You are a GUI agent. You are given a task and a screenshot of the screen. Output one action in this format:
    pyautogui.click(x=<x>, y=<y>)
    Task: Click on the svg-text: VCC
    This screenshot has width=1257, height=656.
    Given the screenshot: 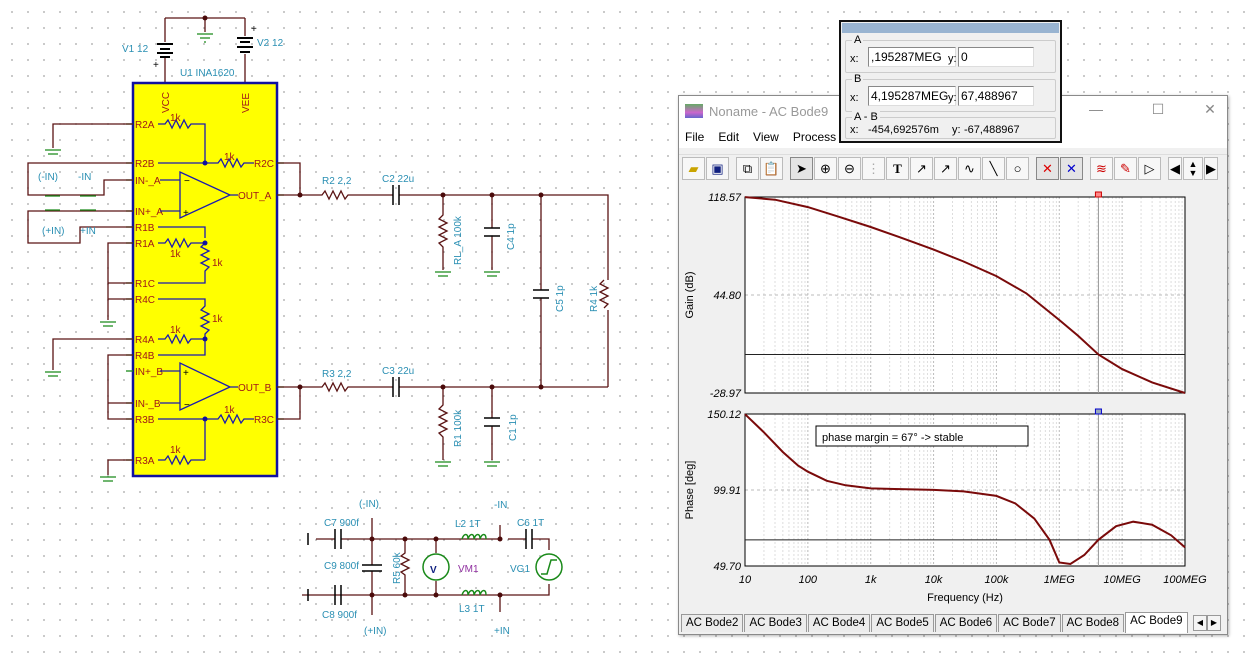 What is the action you would take?
    pyautogui.click(x=166, y=102)
    